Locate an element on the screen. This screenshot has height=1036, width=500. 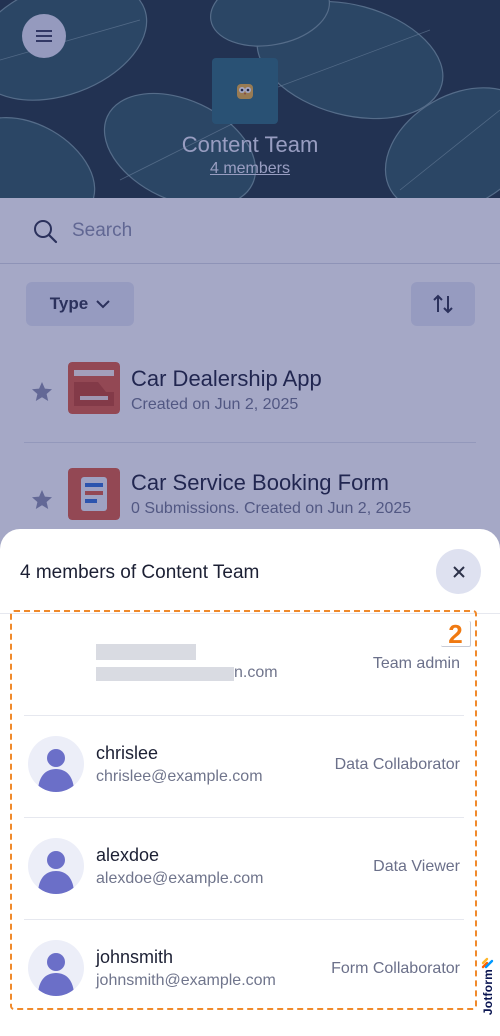
close-button is located at coordinates (458, 571).